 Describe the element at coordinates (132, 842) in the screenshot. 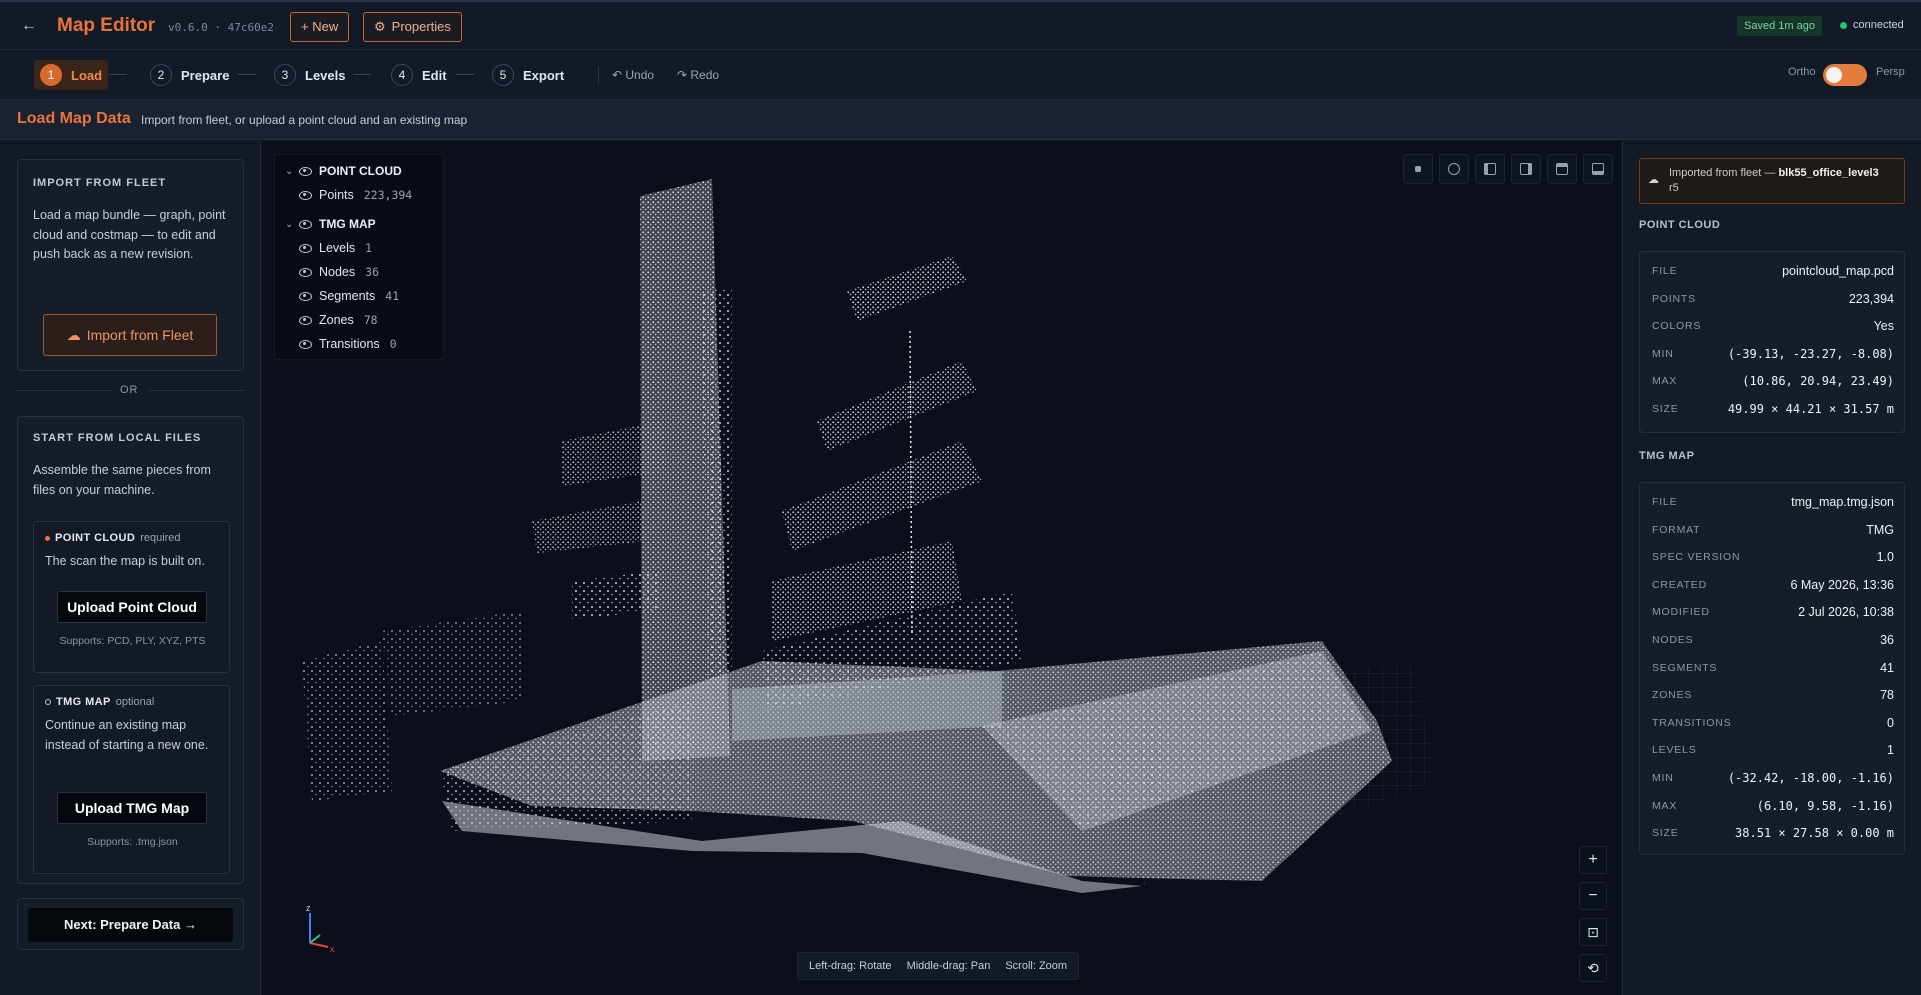

I see `supported-formats: Supports: .tmg.json` at that location.